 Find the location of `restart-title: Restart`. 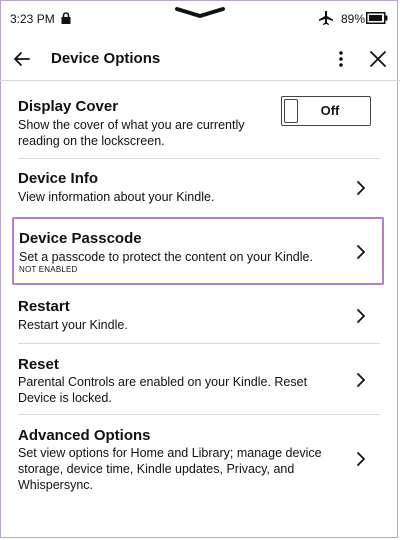

restart-title: Restart is located at coordinates (44, 306).